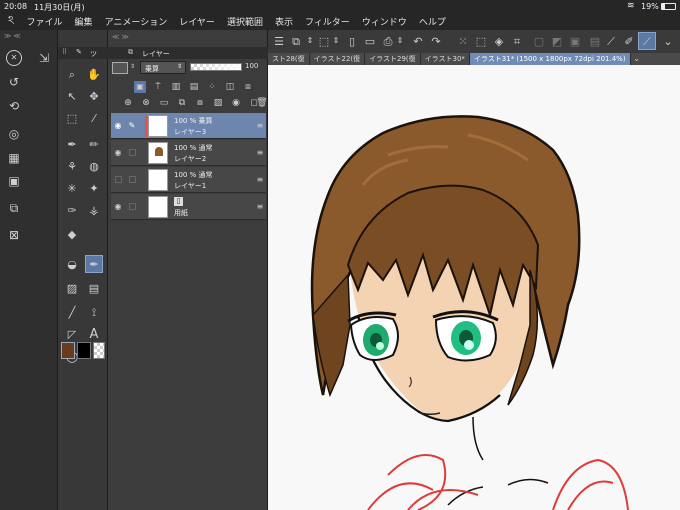 The image size is (680, 510). What do you see at coordinates (10, 22) in the screenshot?
I see `app-logo-icon: ঽ` at bounding box center [10, 22].